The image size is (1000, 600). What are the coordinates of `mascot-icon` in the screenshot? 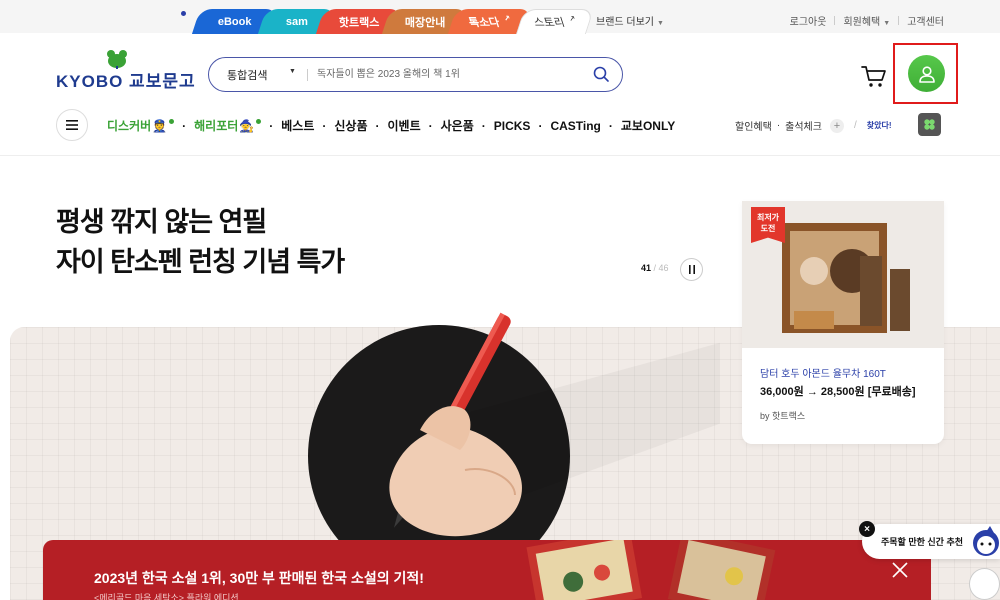 It's located at (984, 540).